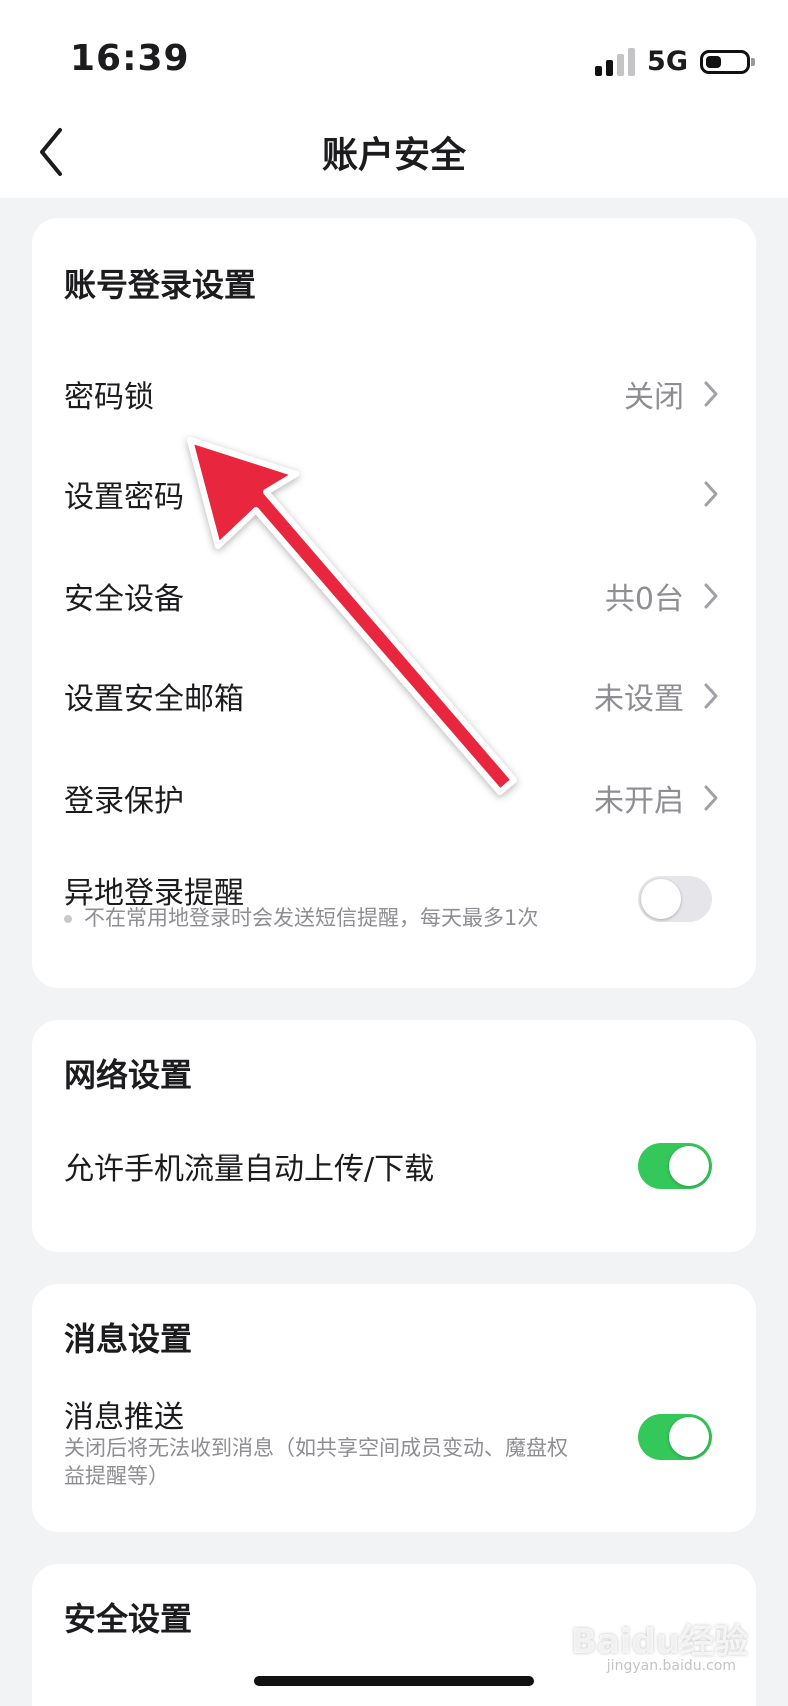  I want to click on signal-icon, so click(615, 61).